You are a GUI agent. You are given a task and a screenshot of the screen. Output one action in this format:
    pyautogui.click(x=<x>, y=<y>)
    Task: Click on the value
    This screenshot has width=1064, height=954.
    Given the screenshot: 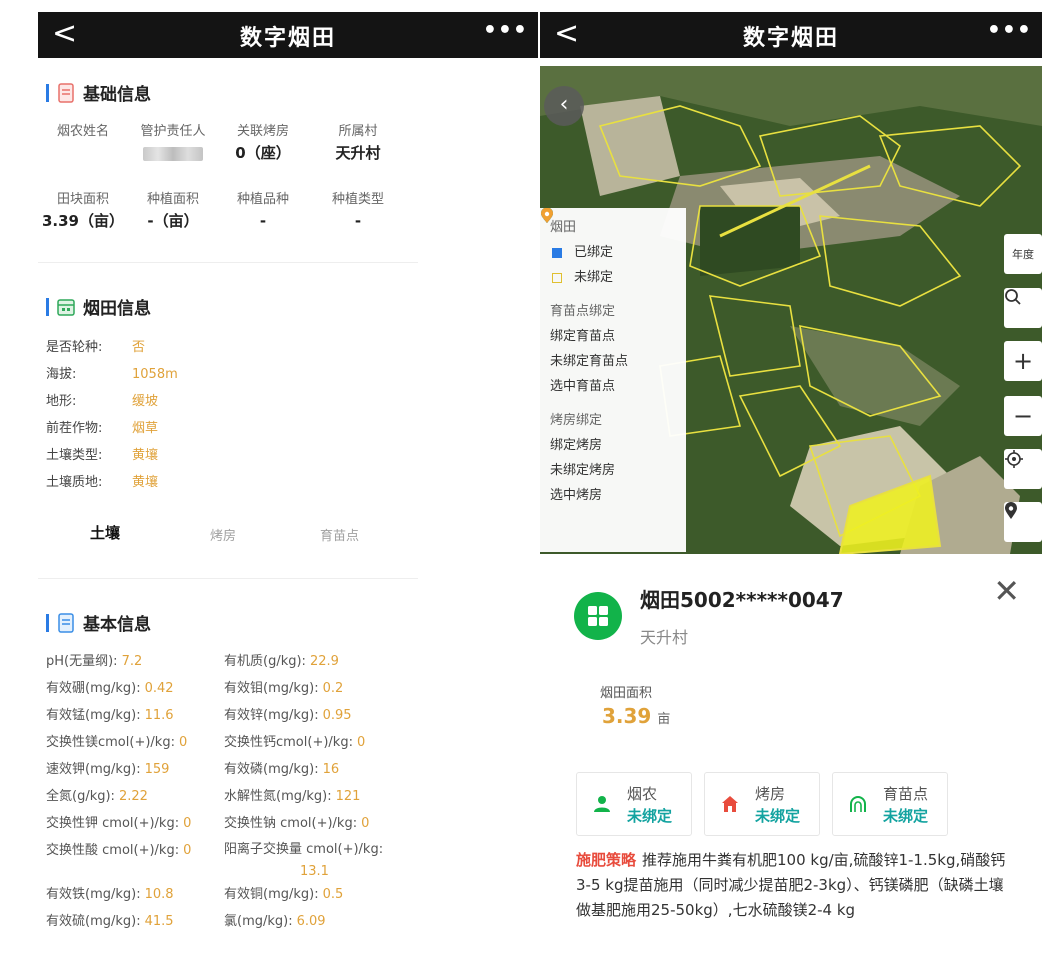 What is the action you would take?
    pyautogui.click(x=173, y=153)
    